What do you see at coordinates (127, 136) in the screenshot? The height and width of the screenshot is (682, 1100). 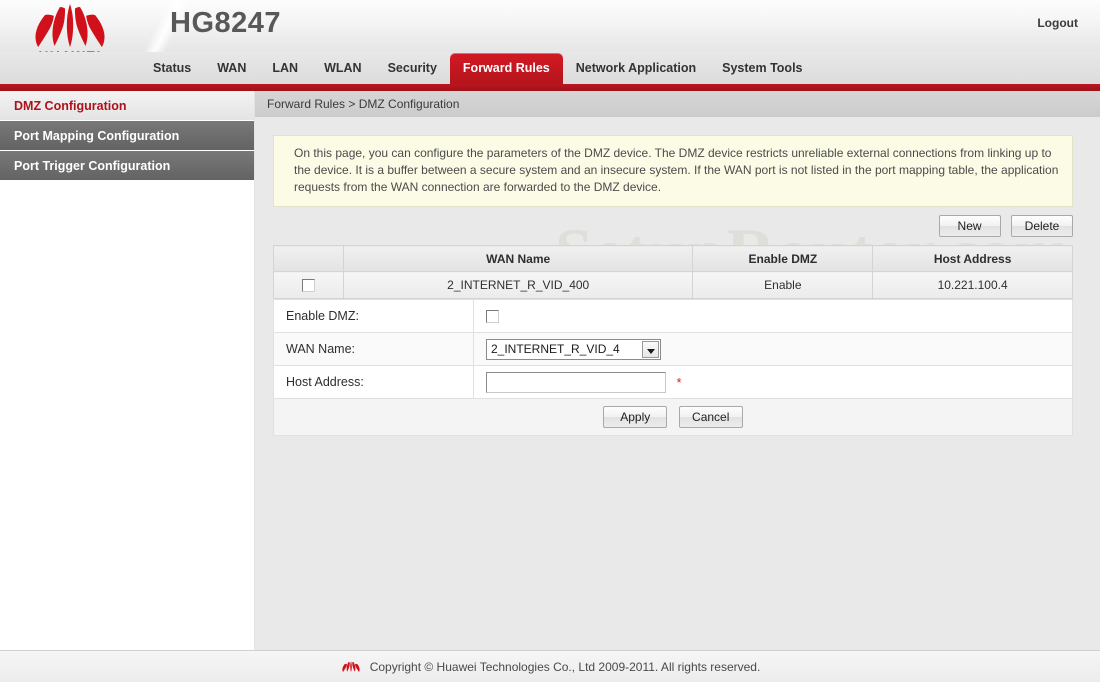 I see `sidebar-item-port-mapping-configuration: Port Mapping Configuration` at bounding box center [127, 136].